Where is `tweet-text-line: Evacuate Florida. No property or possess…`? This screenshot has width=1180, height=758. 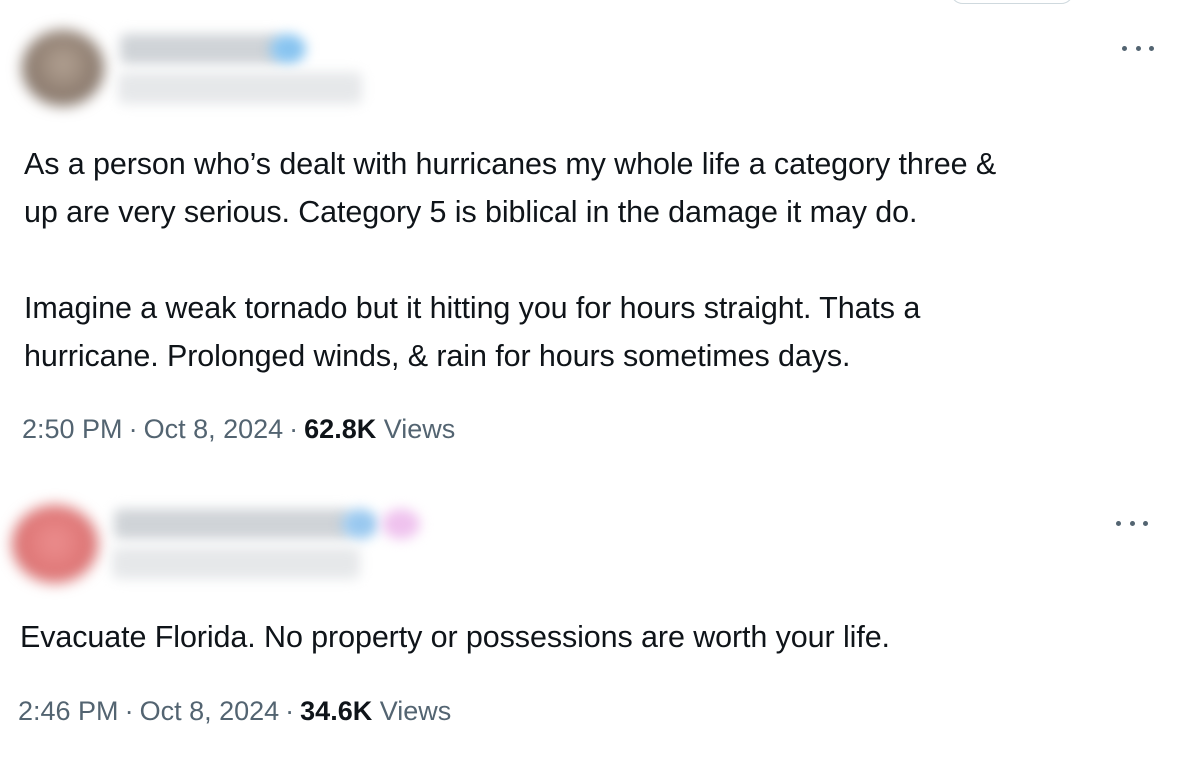 tweet-text-line: Evacuate Florida. No property or possess… is located at coordinates (455, 637).